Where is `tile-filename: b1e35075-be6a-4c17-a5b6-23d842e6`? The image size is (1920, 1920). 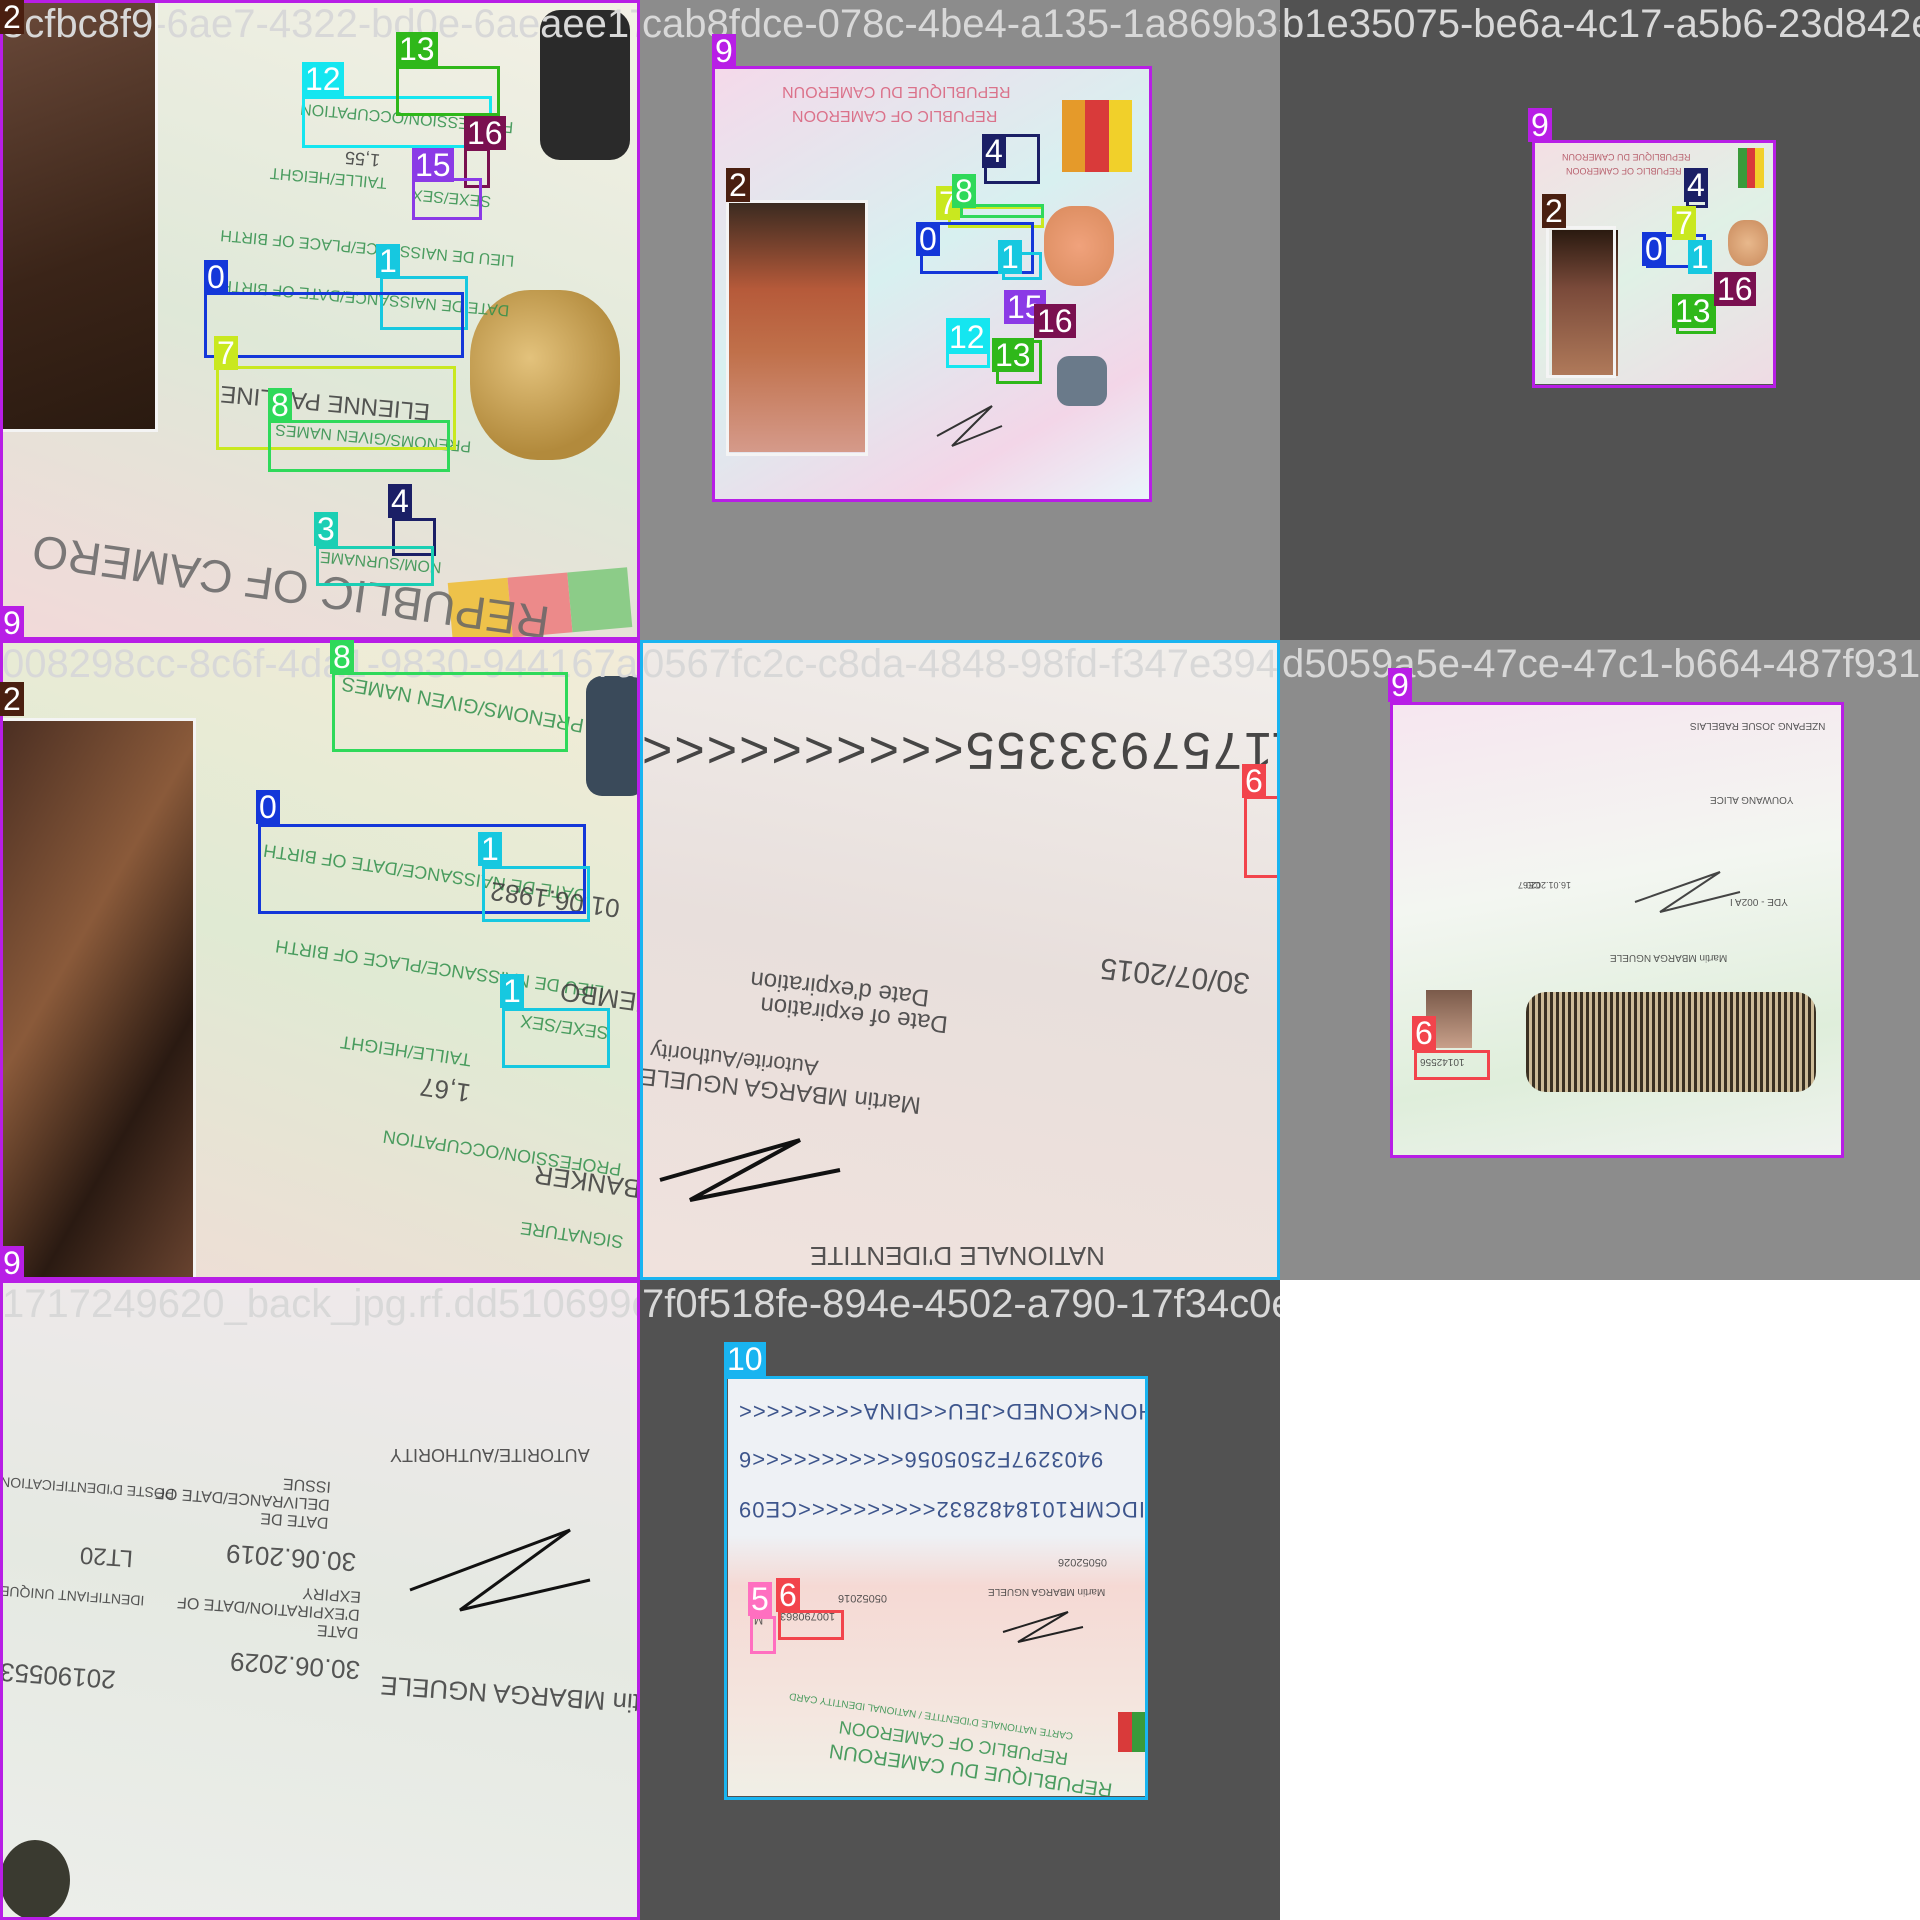
tile-filename: b1e35075-be6a-4c17-a5b6-23d842e6 is located at coordinates (1601, 24).